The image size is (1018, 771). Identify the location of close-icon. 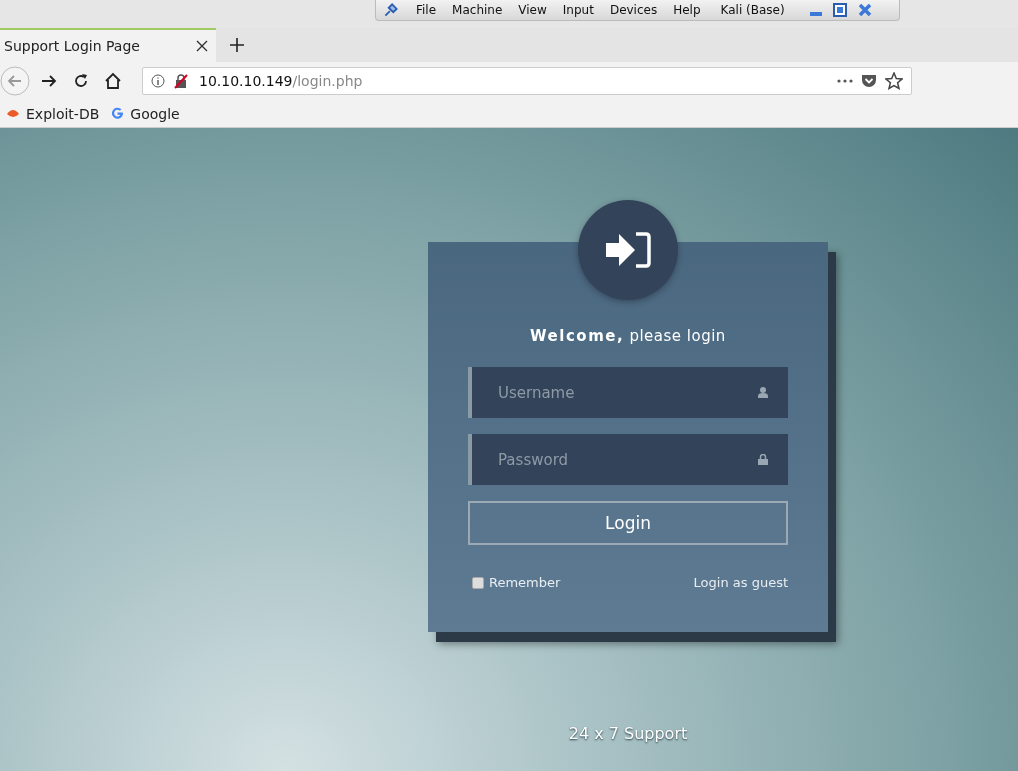
(202, 46).